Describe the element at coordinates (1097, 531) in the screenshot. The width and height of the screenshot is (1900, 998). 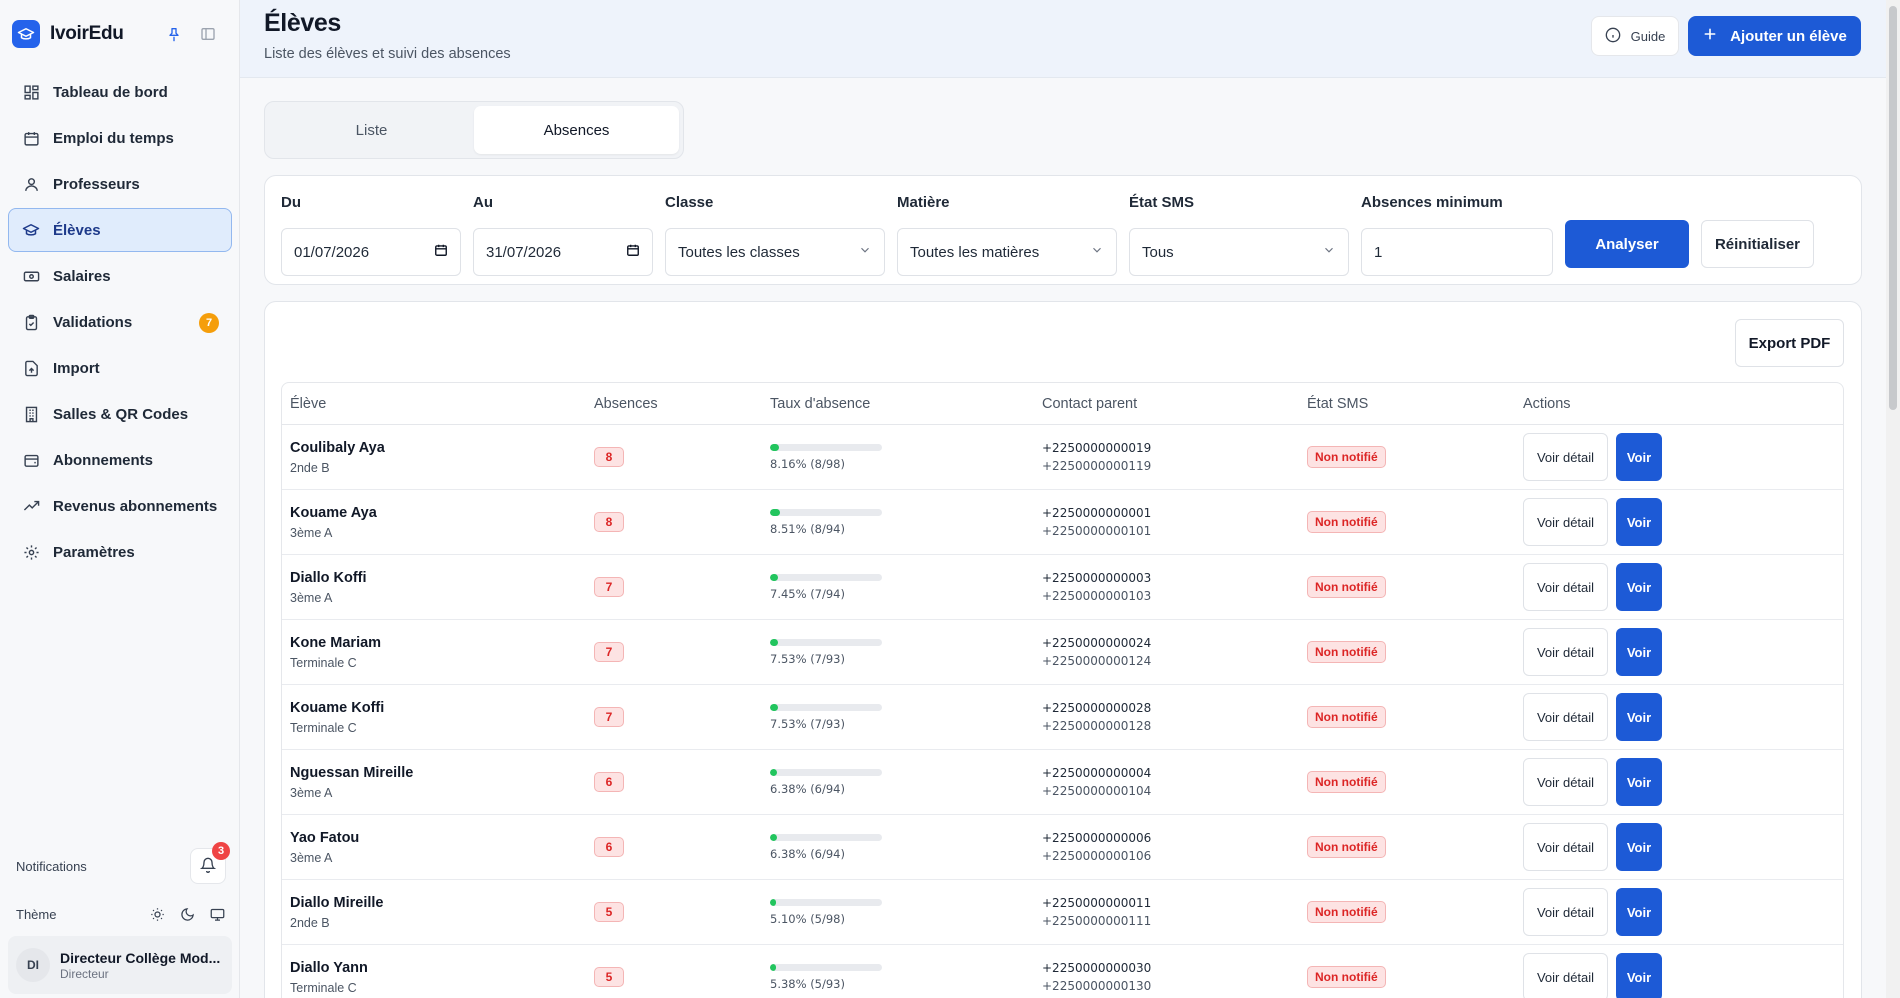
I see `parent-phone-secondary: +2250000000101` at that location.